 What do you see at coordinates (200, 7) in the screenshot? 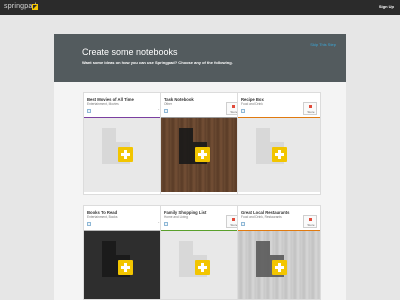
I see `top-bar: springpad Sign Up` at bounding box center [200, 7].